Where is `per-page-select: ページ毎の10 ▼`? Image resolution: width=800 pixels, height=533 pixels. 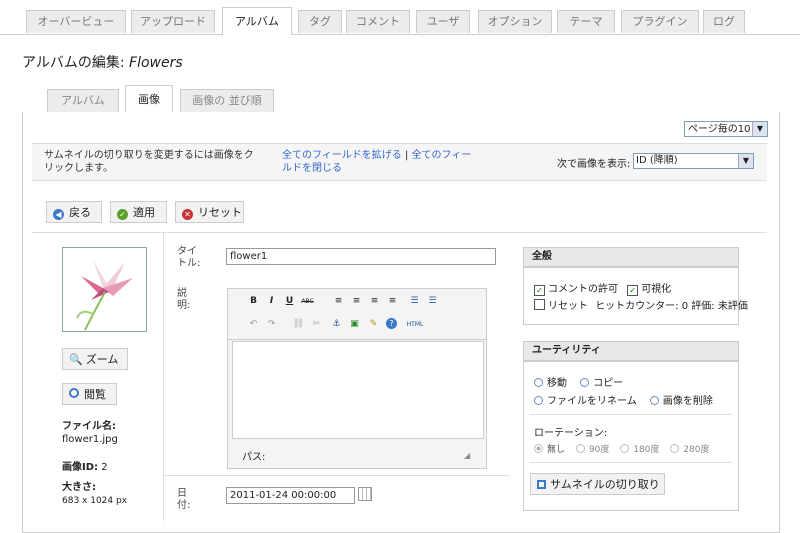
per-page-select: ページ毎の10 ▼ is located at coordinates (726, 129).